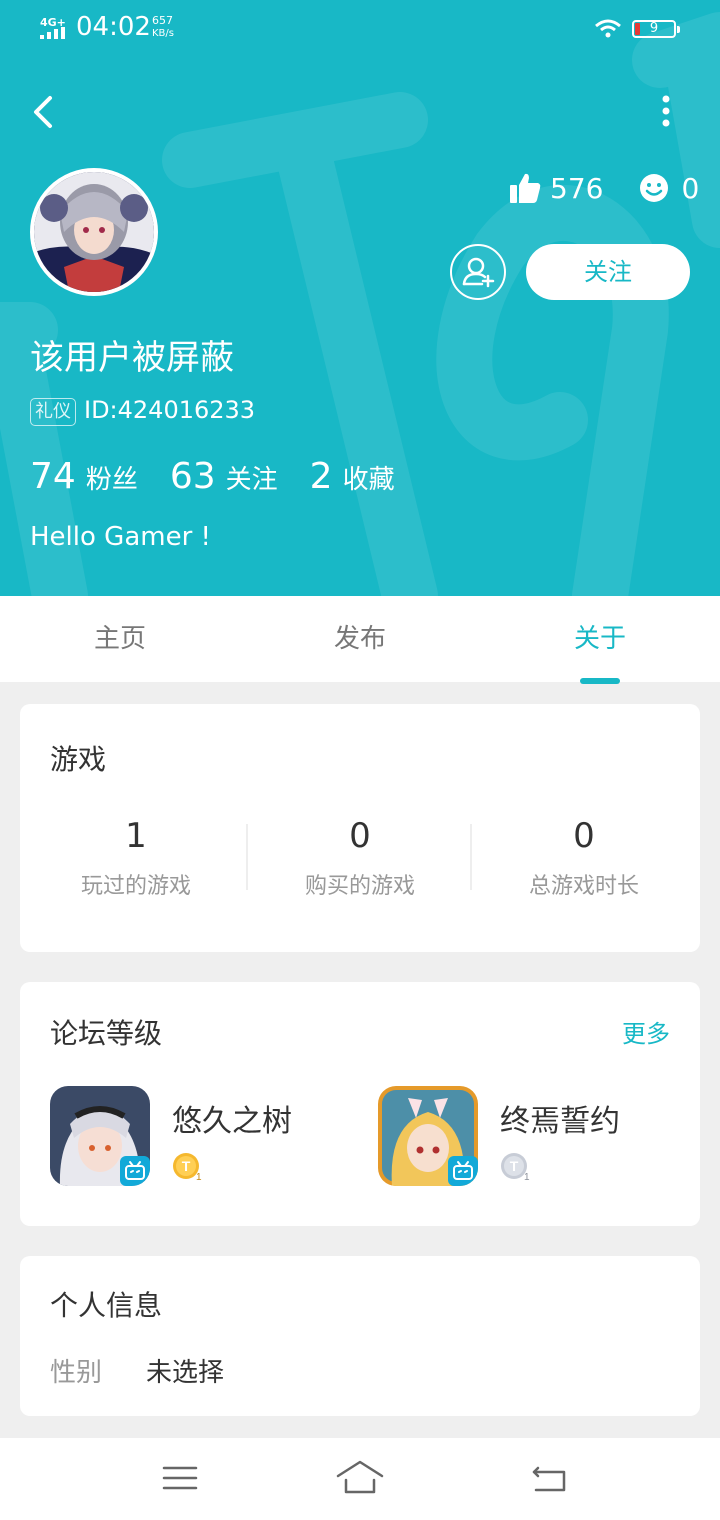 The image size is (720, 1520). I want to click on forum-name: 悠久之树, so click(232, 1121).